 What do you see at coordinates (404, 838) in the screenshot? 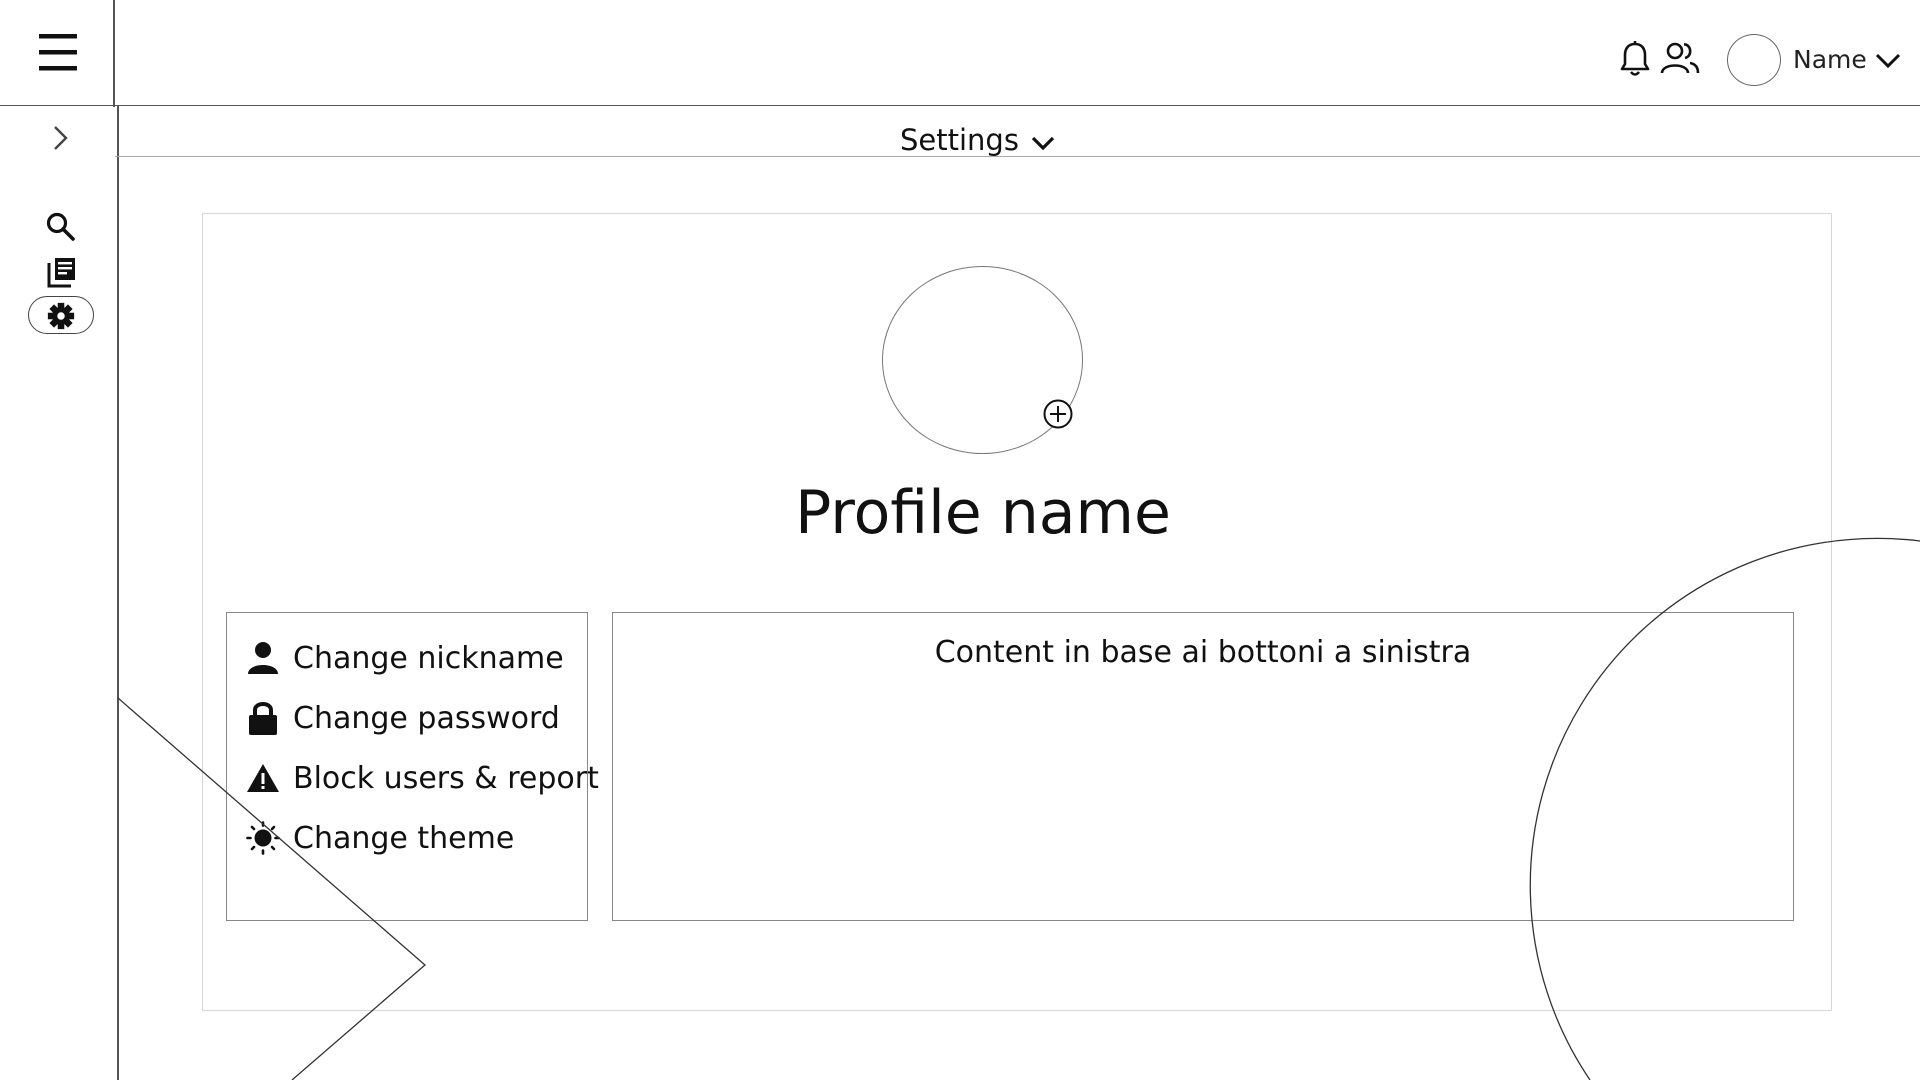
I see `option-label: Change theme` at bounding box center [404, 838].